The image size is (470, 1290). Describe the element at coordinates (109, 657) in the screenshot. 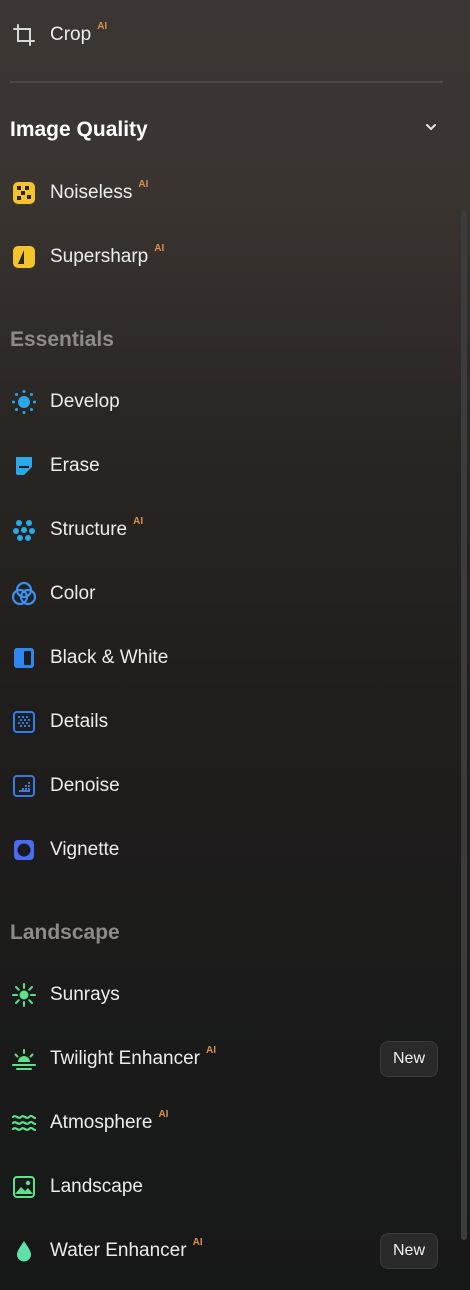

I see `tool-label: Black & White` at that location.